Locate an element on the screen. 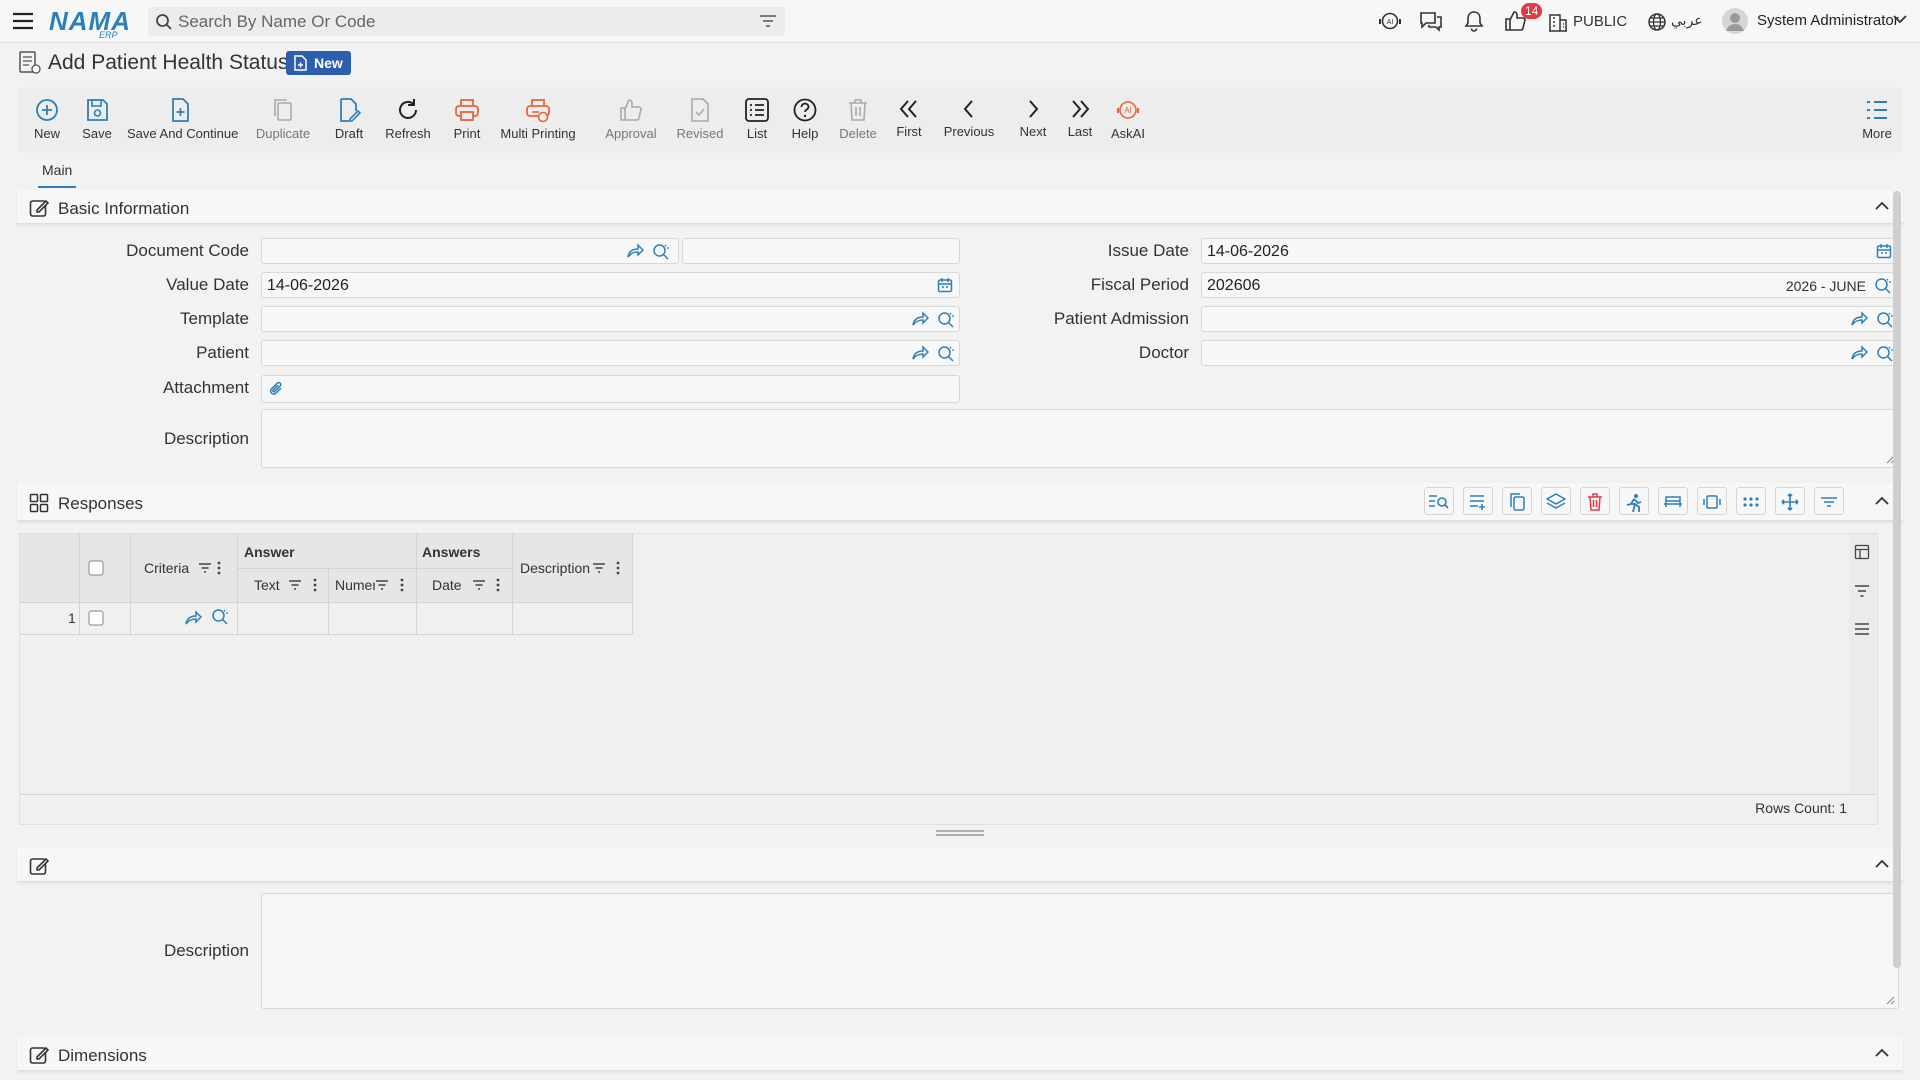 This screenshot has width=1920, height=1080. list-button: List is located at coordinates (757, 120).